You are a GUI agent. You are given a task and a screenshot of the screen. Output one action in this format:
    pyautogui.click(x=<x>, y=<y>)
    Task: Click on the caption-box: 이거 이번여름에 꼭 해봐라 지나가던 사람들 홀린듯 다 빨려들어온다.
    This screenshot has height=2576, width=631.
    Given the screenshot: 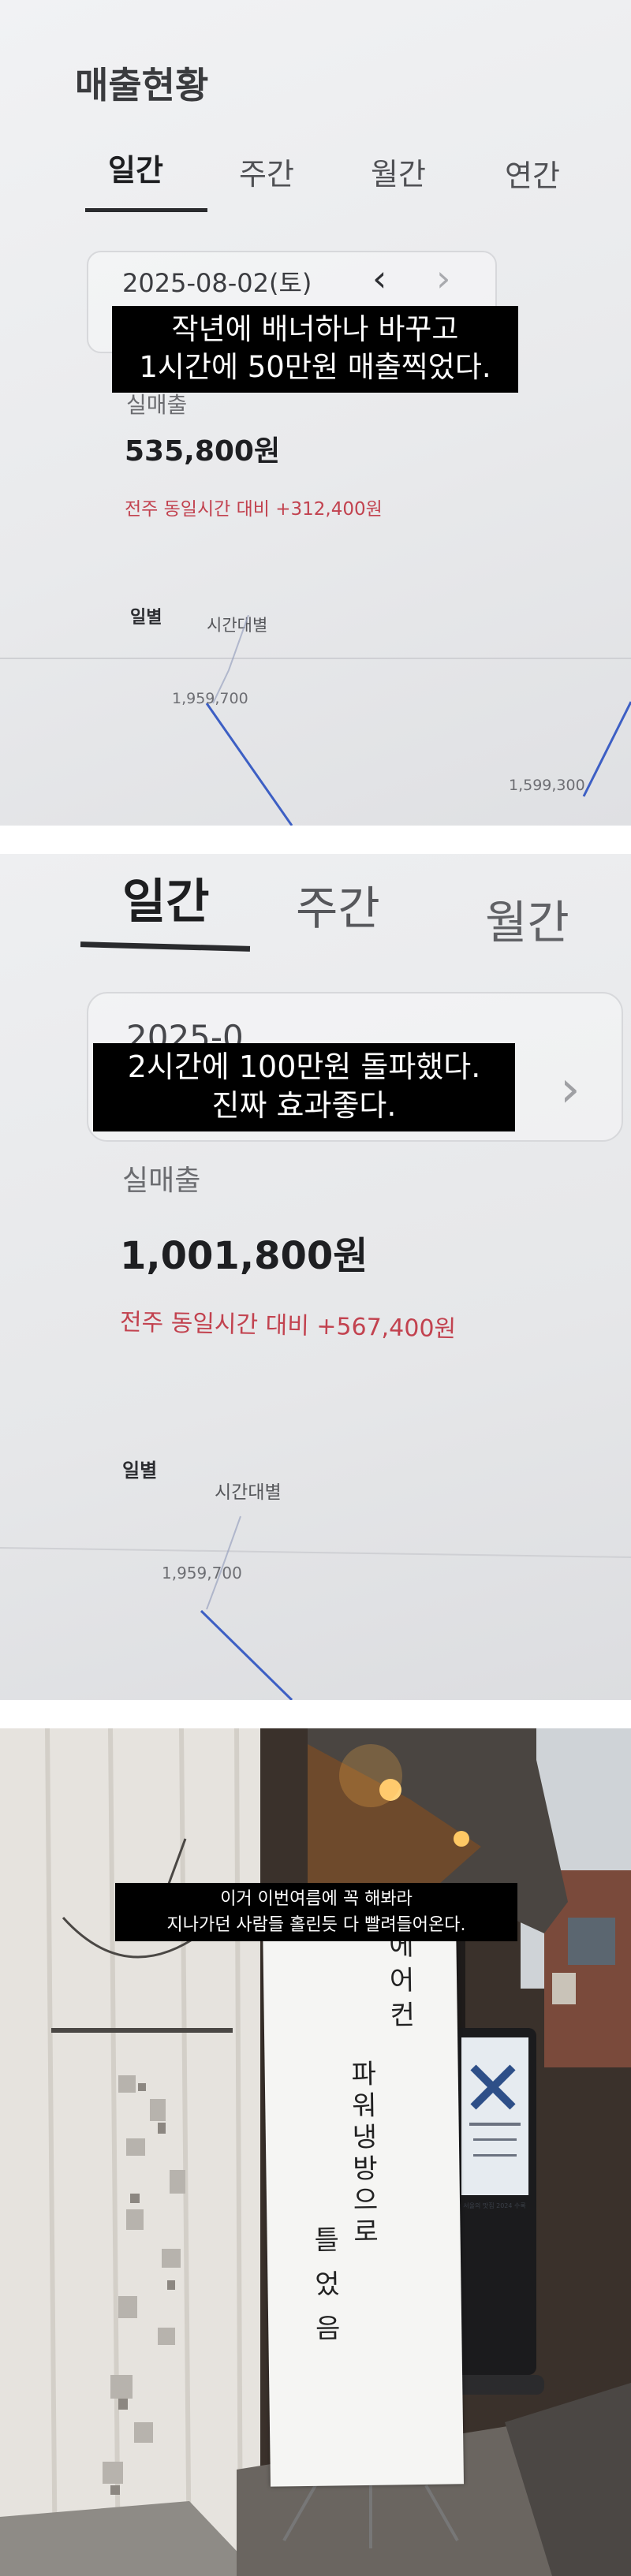 What is the action you would take?
    pyautogui.click(x=316, y=1912)
    